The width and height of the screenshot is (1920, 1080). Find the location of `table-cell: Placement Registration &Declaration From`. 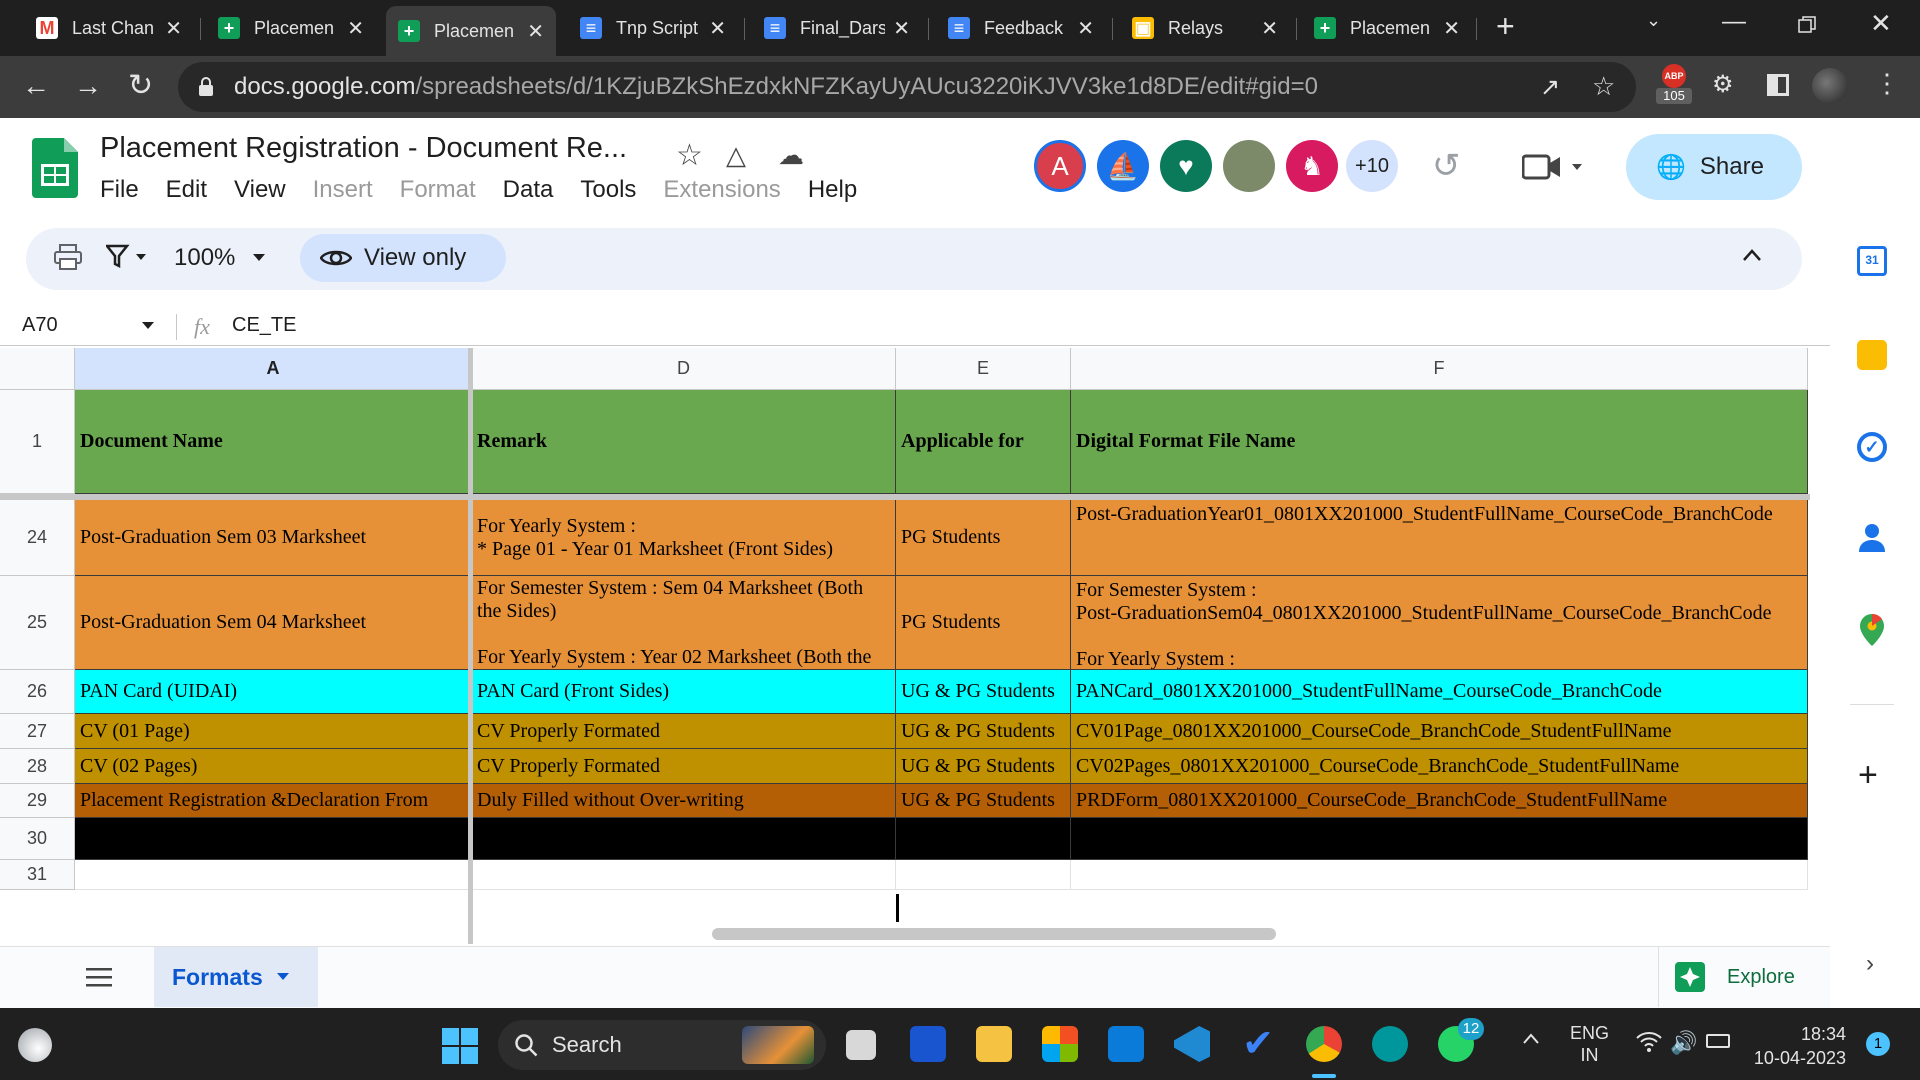

table-cell: Placement Registration &Declaration From is located at coordinates (273, 801).